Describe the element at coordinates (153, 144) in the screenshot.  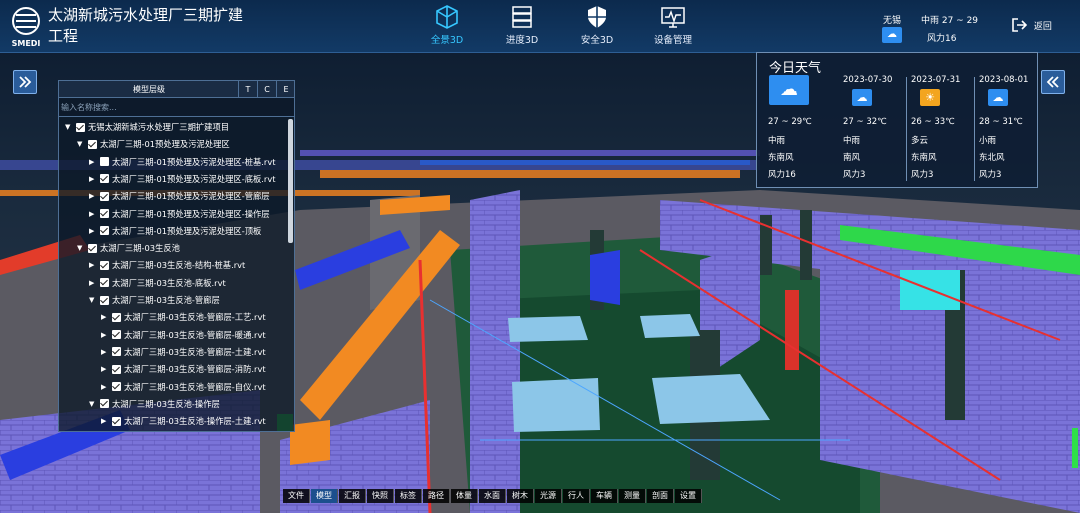
I see `tree-node: ▼ 太湖厂三期-01预处理及污泥处理区` at that location.